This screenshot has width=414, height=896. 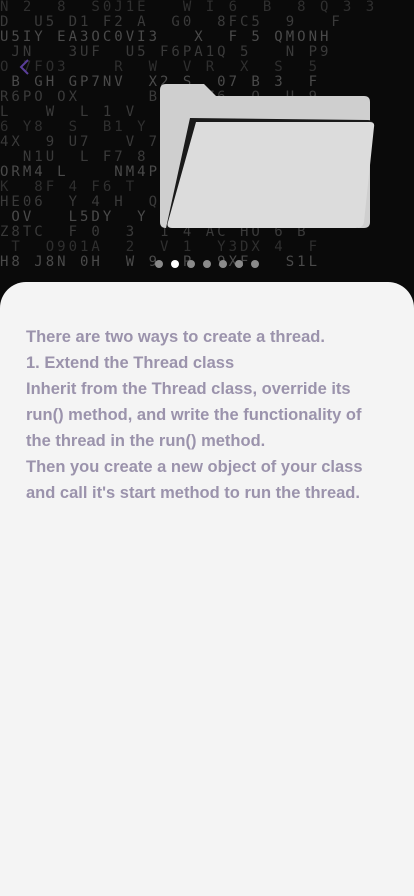 I want to click on matrix-line: U5IY EA3OC0VI3 X F 5 QMONH, so click(x=166, y=37).